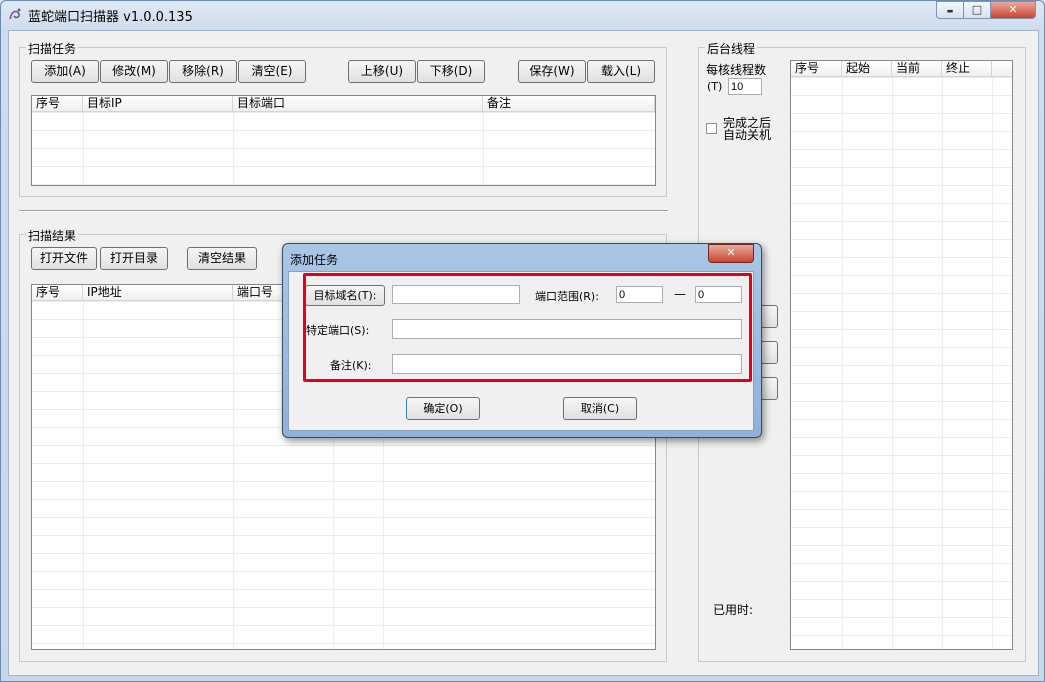 The height and width of the screenshot is (682, 1045). Describe the element at coordinates (747, 135) in the screenshot. I see `auto-shutdown-line2: 自动关机` at that location.